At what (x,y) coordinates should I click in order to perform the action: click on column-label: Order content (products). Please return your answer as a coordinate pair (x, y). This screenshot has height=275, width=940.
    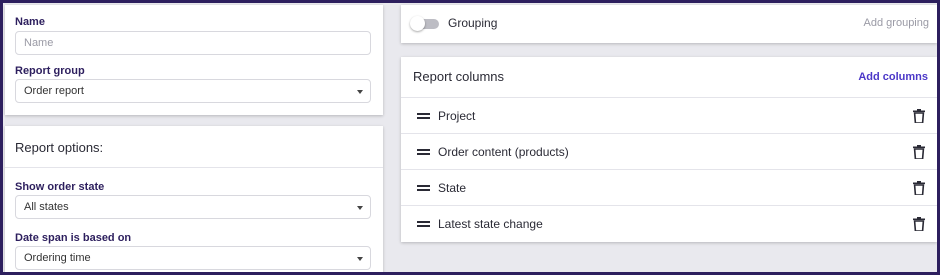
    Looking at the image, I should click on (503, 152).